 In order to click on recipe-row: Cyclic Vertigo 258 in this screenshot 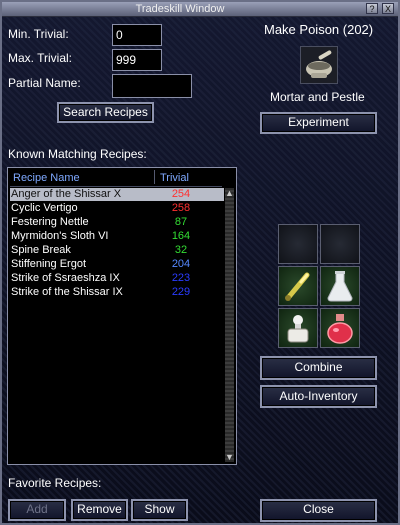, I will do `click(117, 208)`.